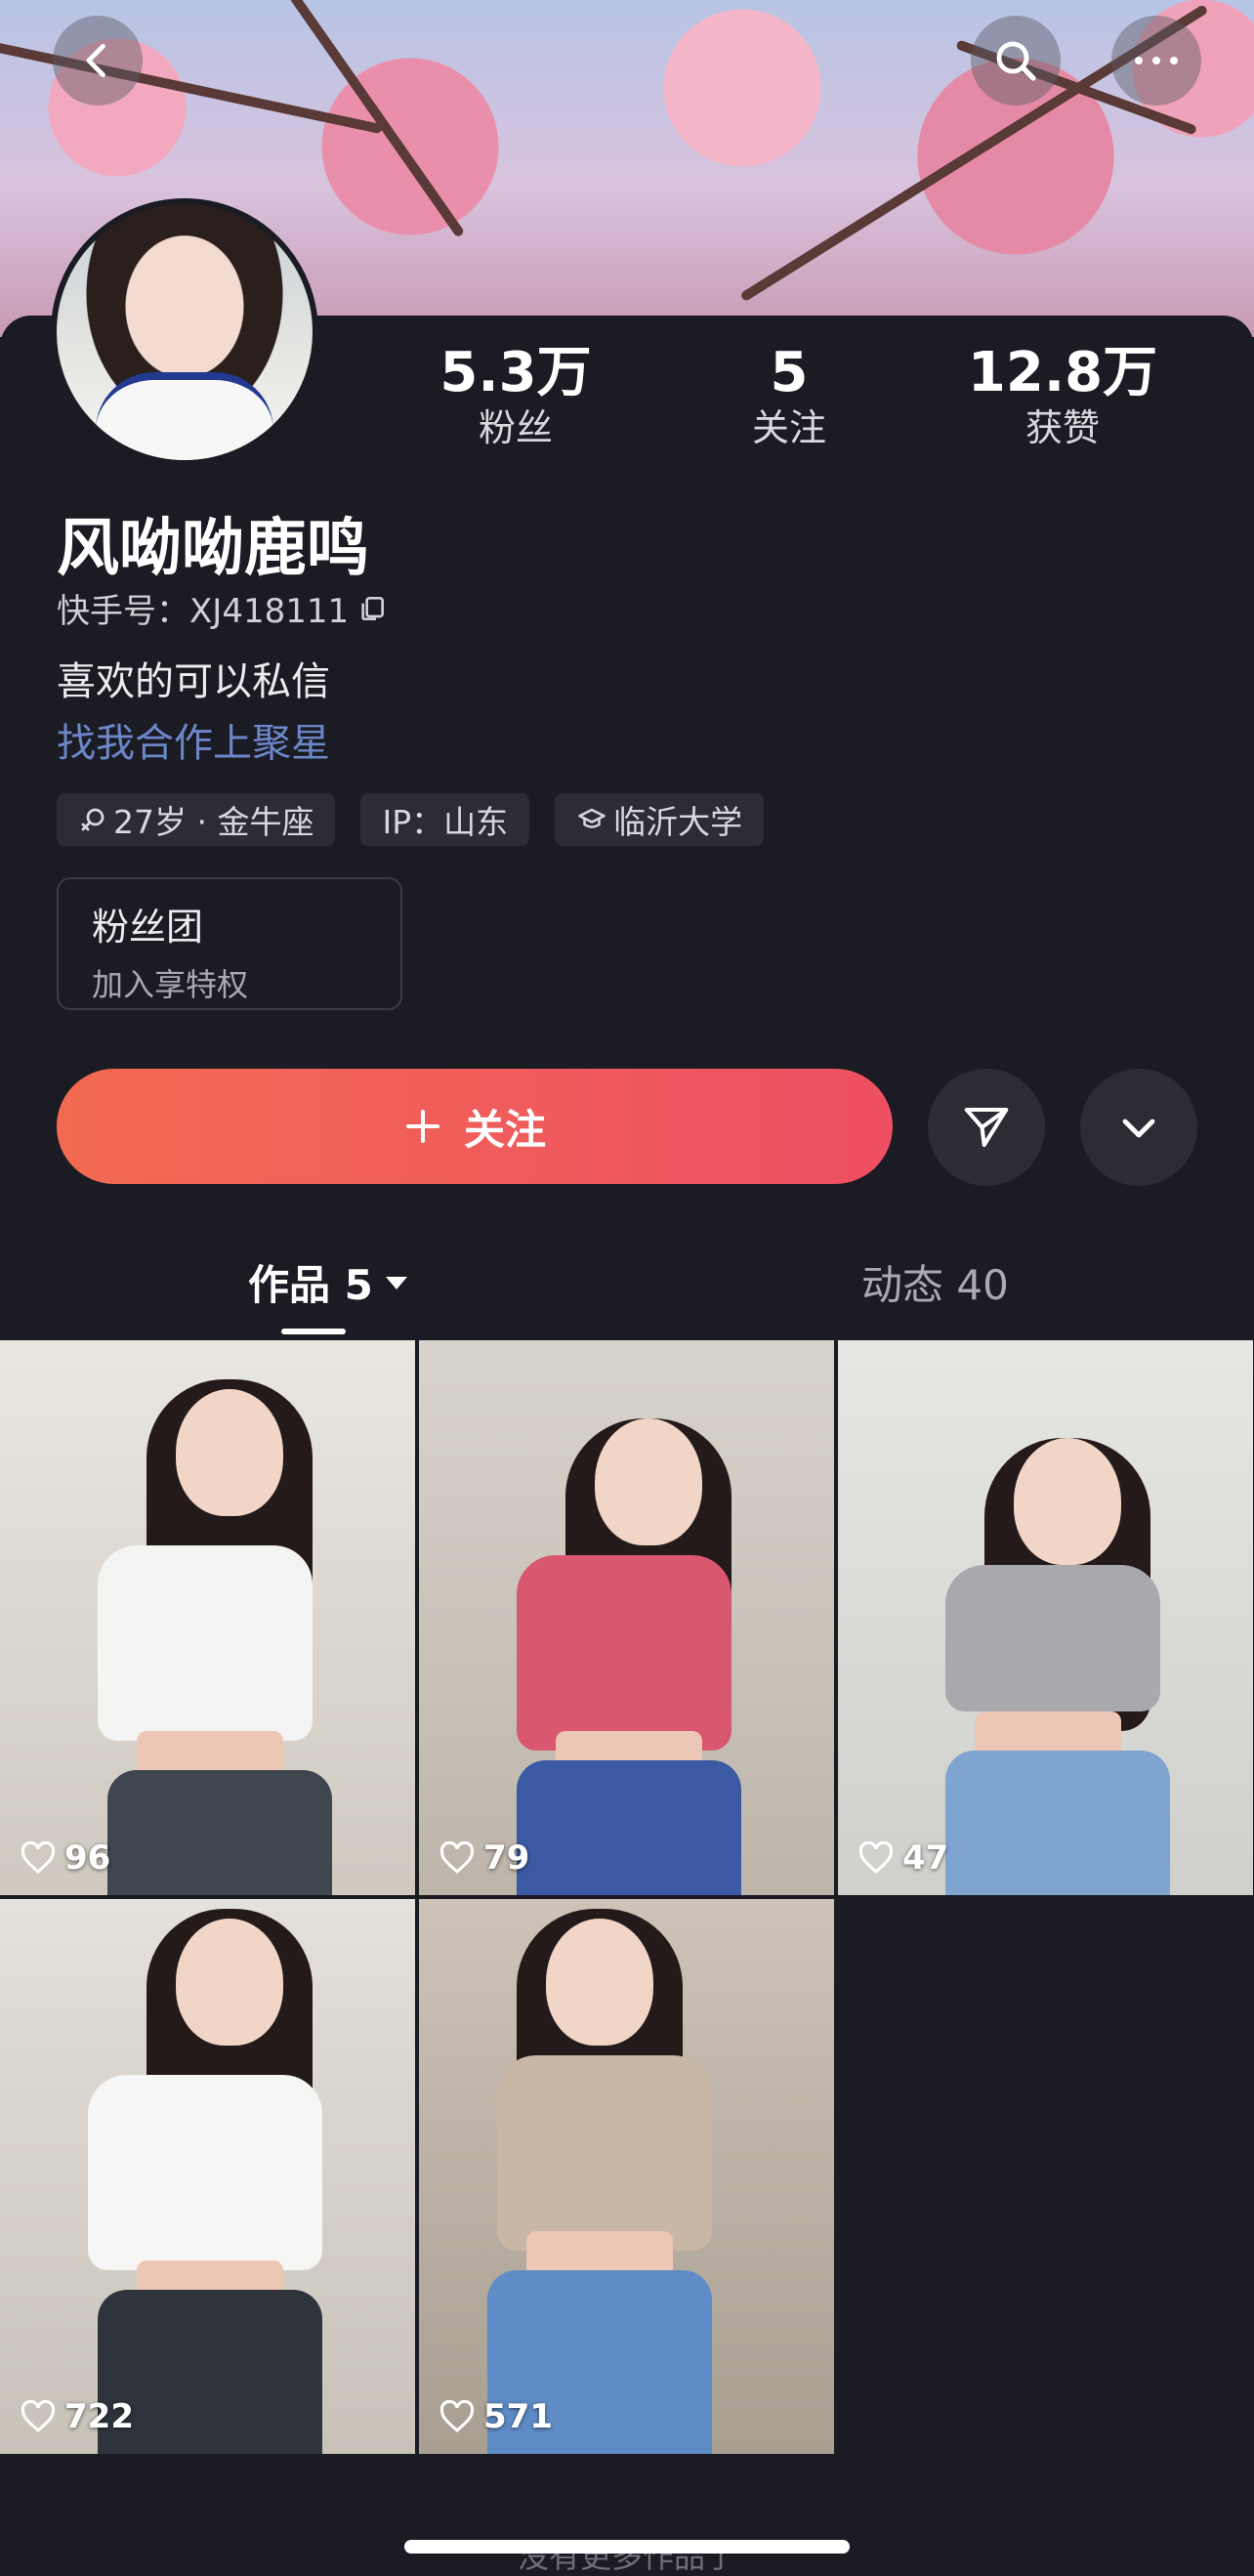 The height and width of the screenshot is (2576, 1254). Describe the element at coordinates (627, 2547) in the screenshot. I see `home-indicator` at that location.